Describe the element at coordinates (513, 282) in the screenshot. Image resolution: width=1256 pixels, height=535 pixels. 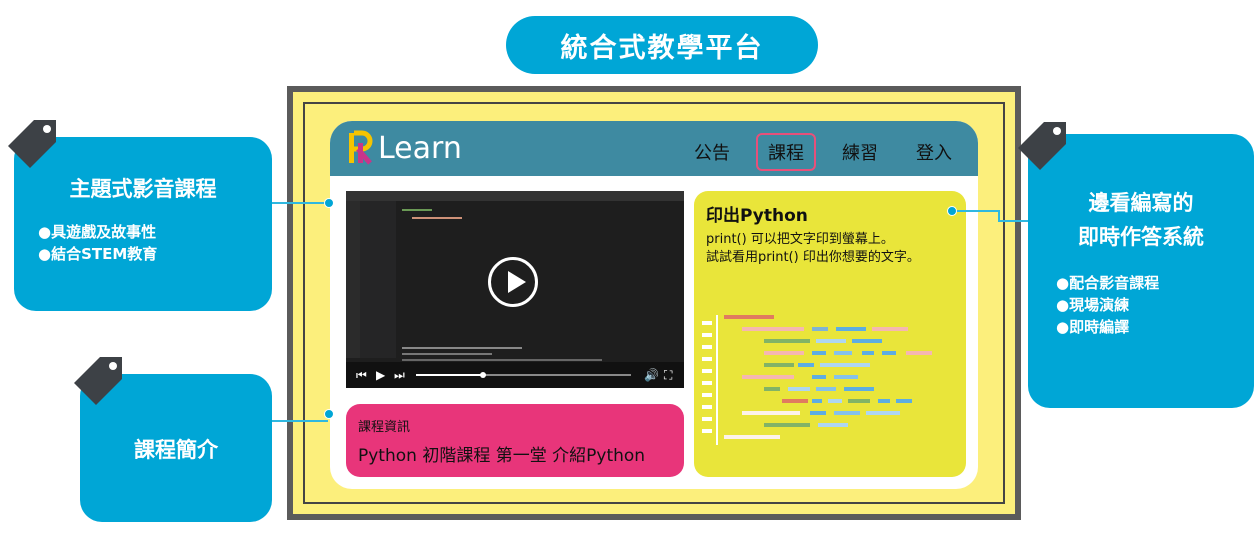
I see `play-button-icon` at that location.